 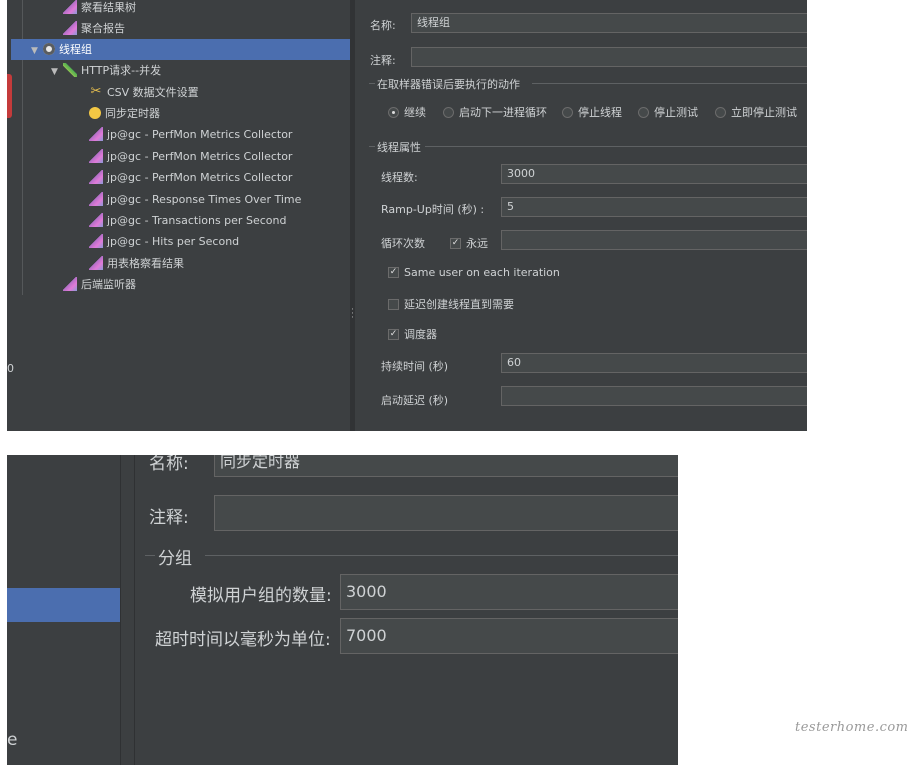 What do you see at coordinates (243, 640) in the screenshot?
I see `timeout-label: 超时时间以毫秒为单位:` at bounding box center [243, 640].